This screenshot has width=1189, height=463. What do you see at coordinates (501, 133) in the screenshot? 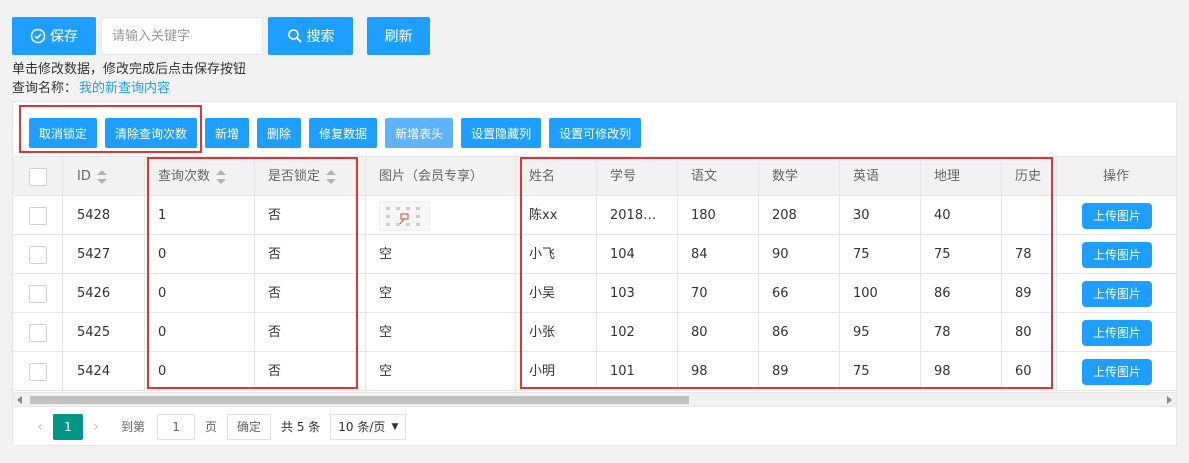
I see `set-hidden-columns-button: 设置隐藏列` at bounding box center [501, 133].